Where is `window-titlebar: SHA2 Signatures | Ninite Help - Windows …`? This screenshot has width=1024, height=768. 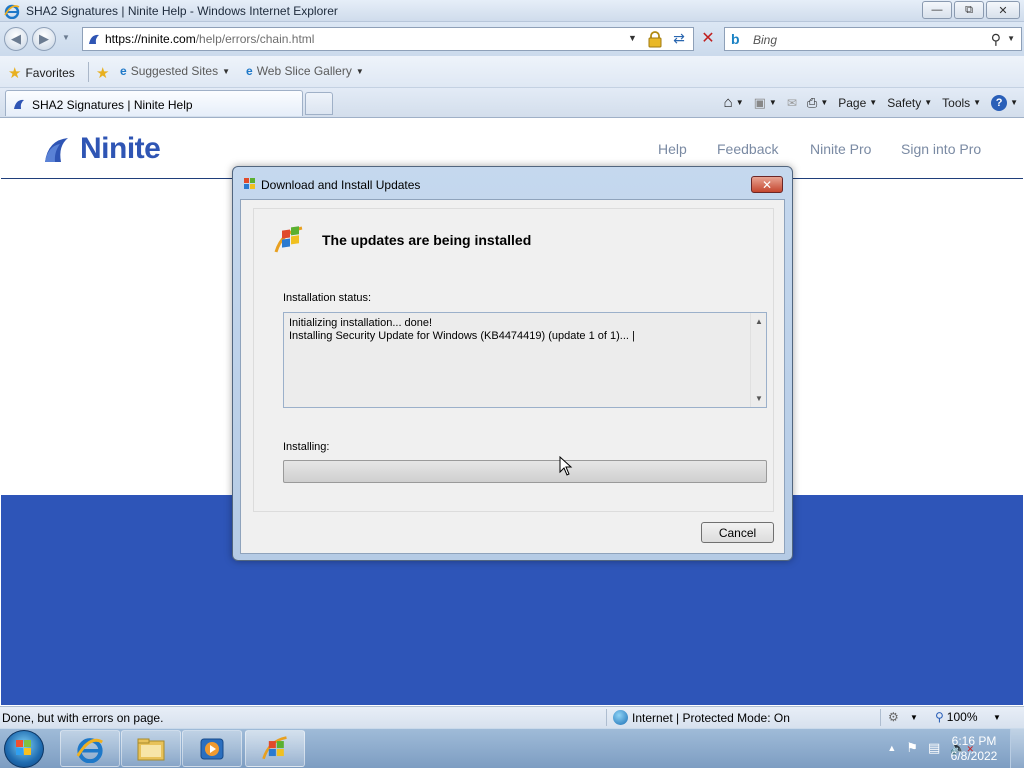
window-titlebar: SHA2 Signatures | Ninite Help - Windows … is located at coordinates (512, 11).